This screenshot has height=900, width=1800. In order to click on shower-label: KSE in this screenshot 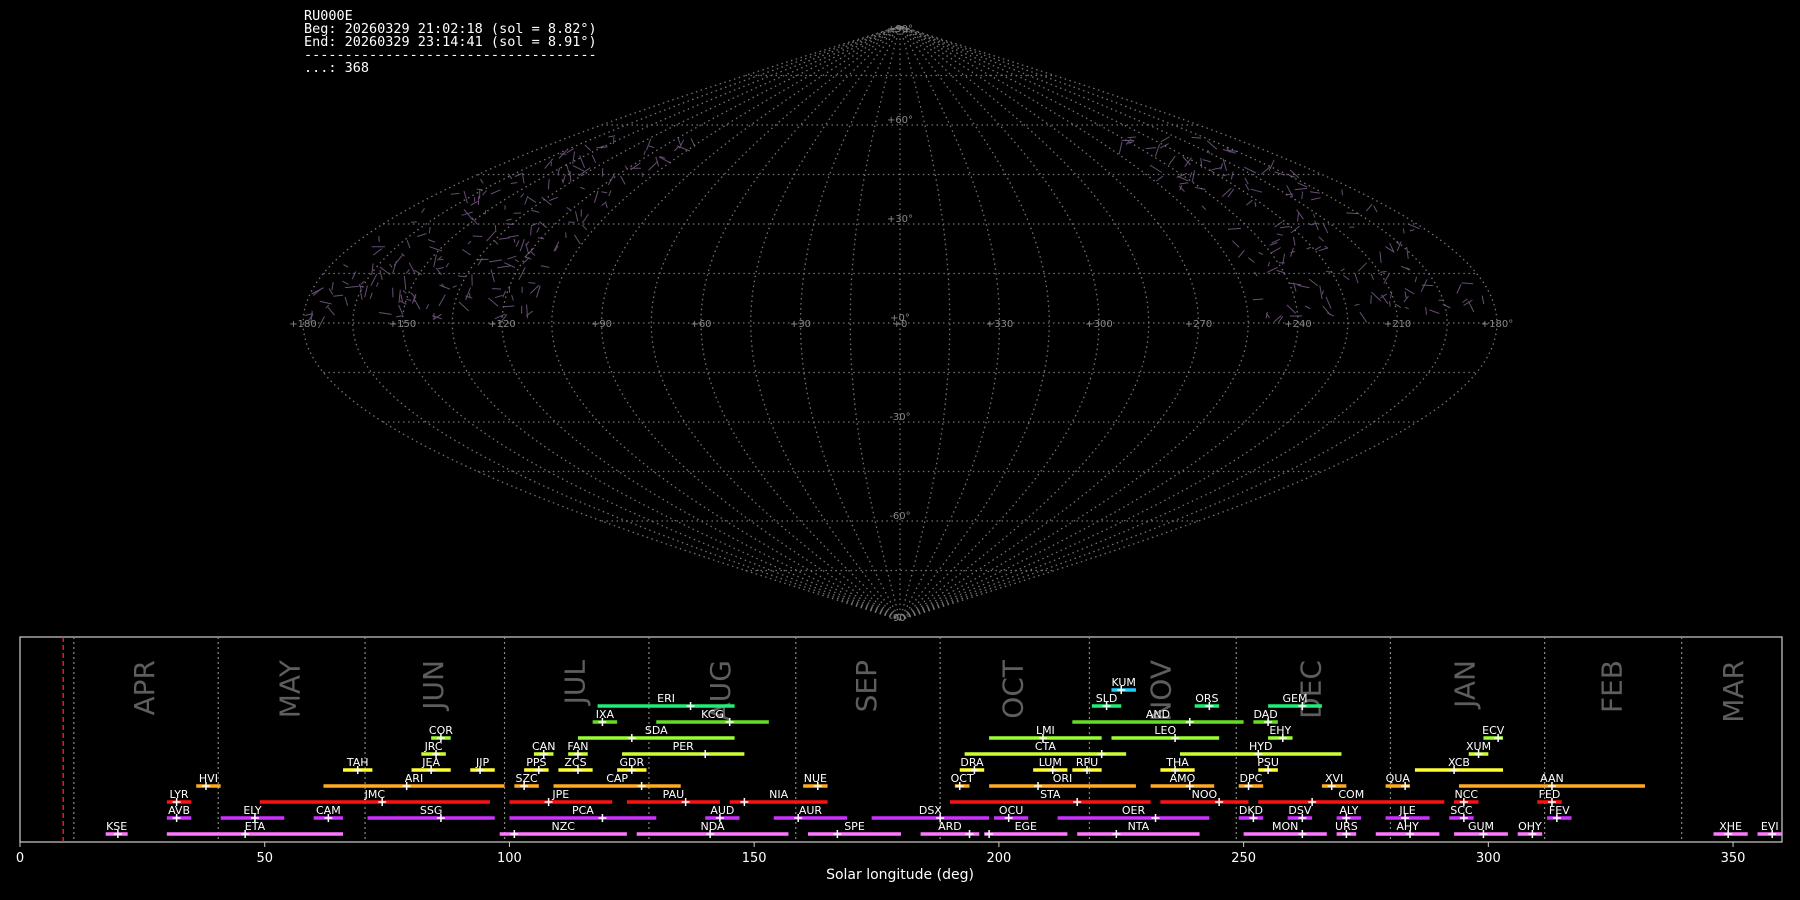, I will do `click(116, 826)`.